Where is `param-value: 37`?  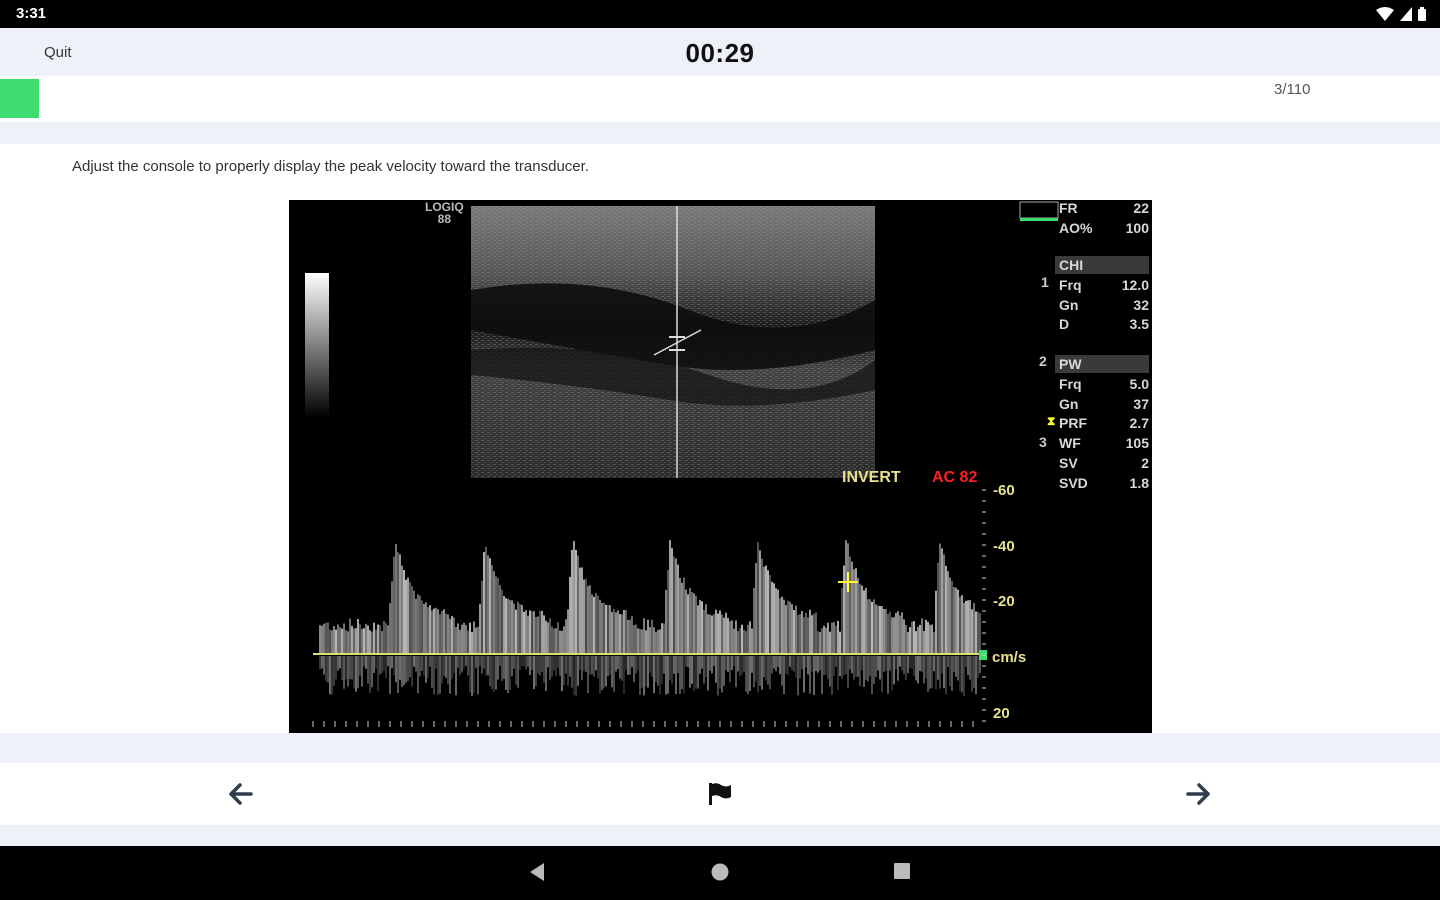 param-value: 37 is located at coordinates (1141, 403).